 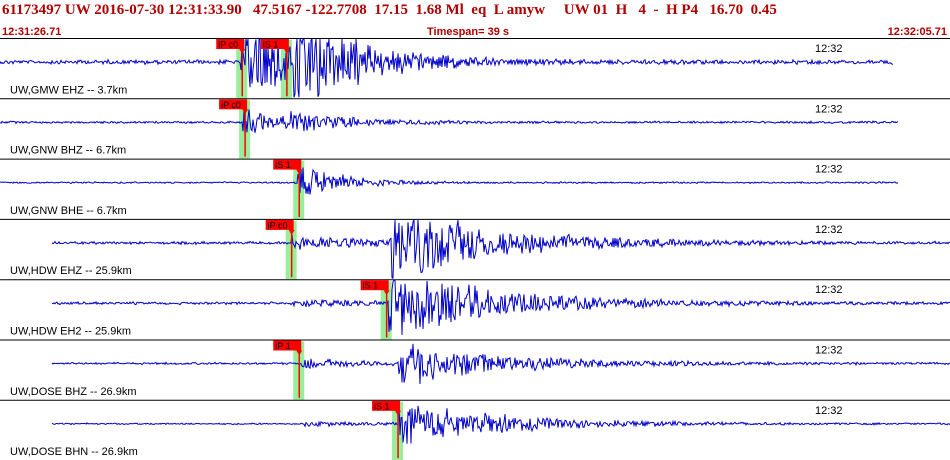 What do you see at coordinates (68, 211) in the screenshot?
I see `station-label: UW,GNW BHE -- 6.7km` at bounding box center [68, 211].